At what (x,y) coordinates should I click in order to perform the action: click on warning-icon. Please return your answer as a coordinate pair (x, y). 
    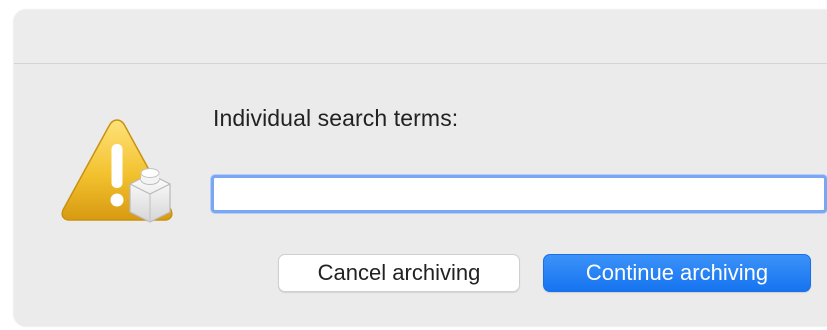
    Looking at the image, I should click on (117, 171).